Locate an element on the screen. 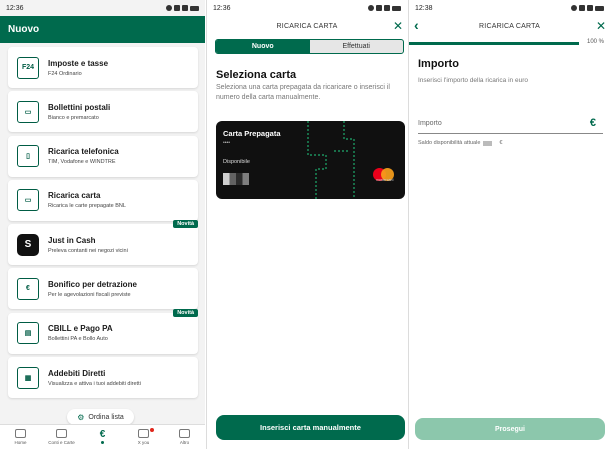  service-subtitle: Preleva contanti nei negozi vicini is located at coordinates (88, 250).